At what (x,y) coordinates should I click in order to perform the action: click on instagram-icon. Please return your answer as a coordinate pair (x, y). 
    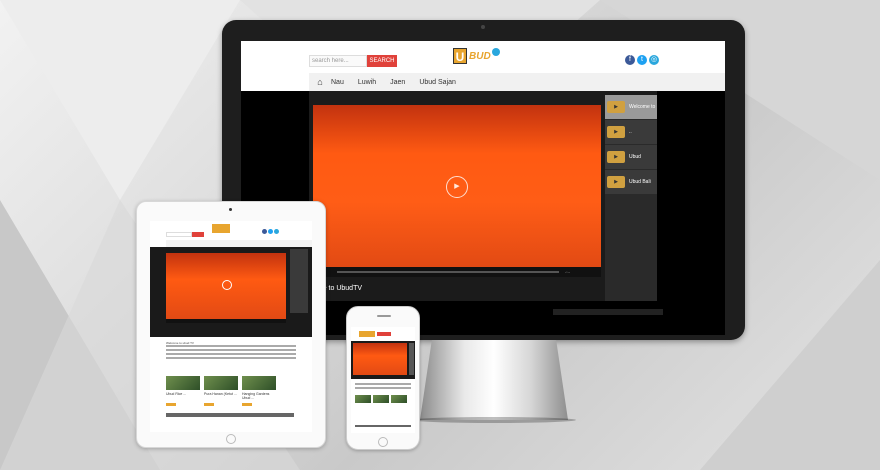
    Looking at the image, I should click on (276, 231).